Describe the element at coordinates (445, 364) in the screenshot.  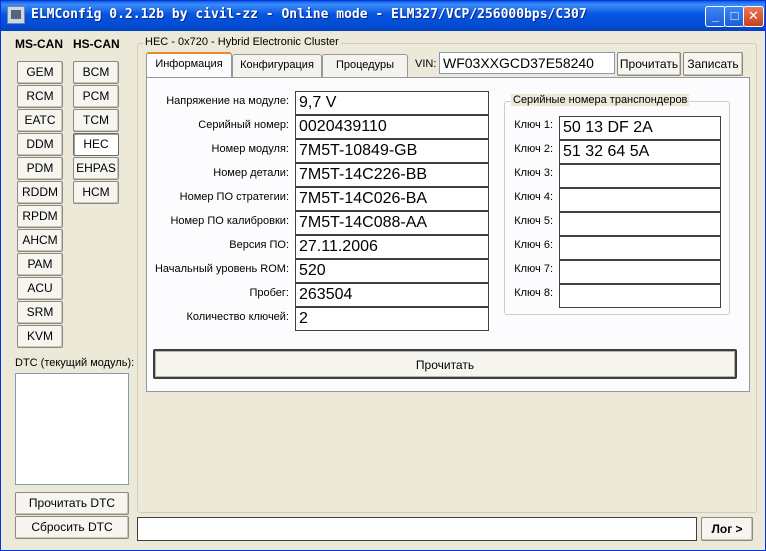
I see `info-read-button: Прочитать` at that location.